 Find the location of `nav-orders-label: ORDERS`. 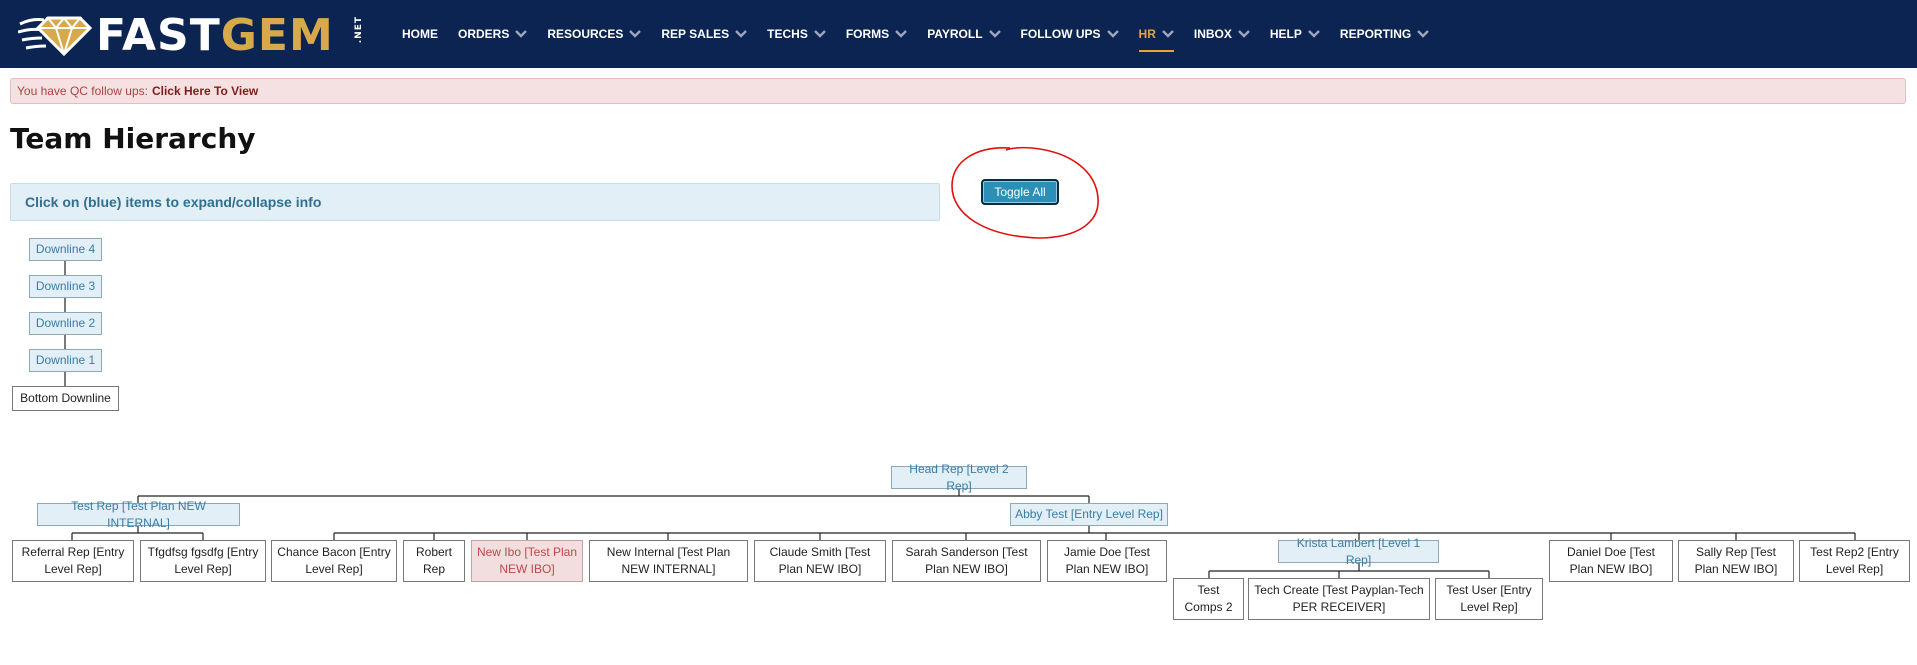

nav-orders-label: ORDERS is located at coordinates (484, 34).